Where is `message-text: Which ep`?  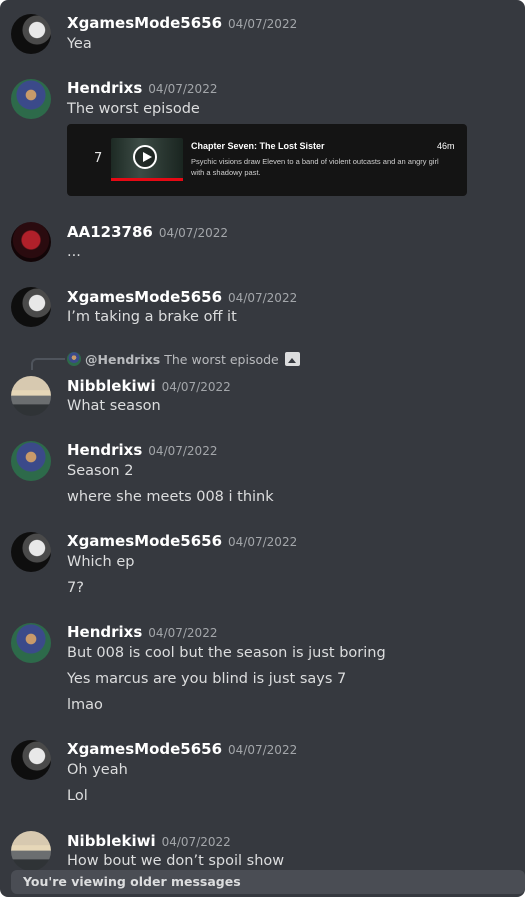
message-text: Which ep is located at coordinates (101, 562).